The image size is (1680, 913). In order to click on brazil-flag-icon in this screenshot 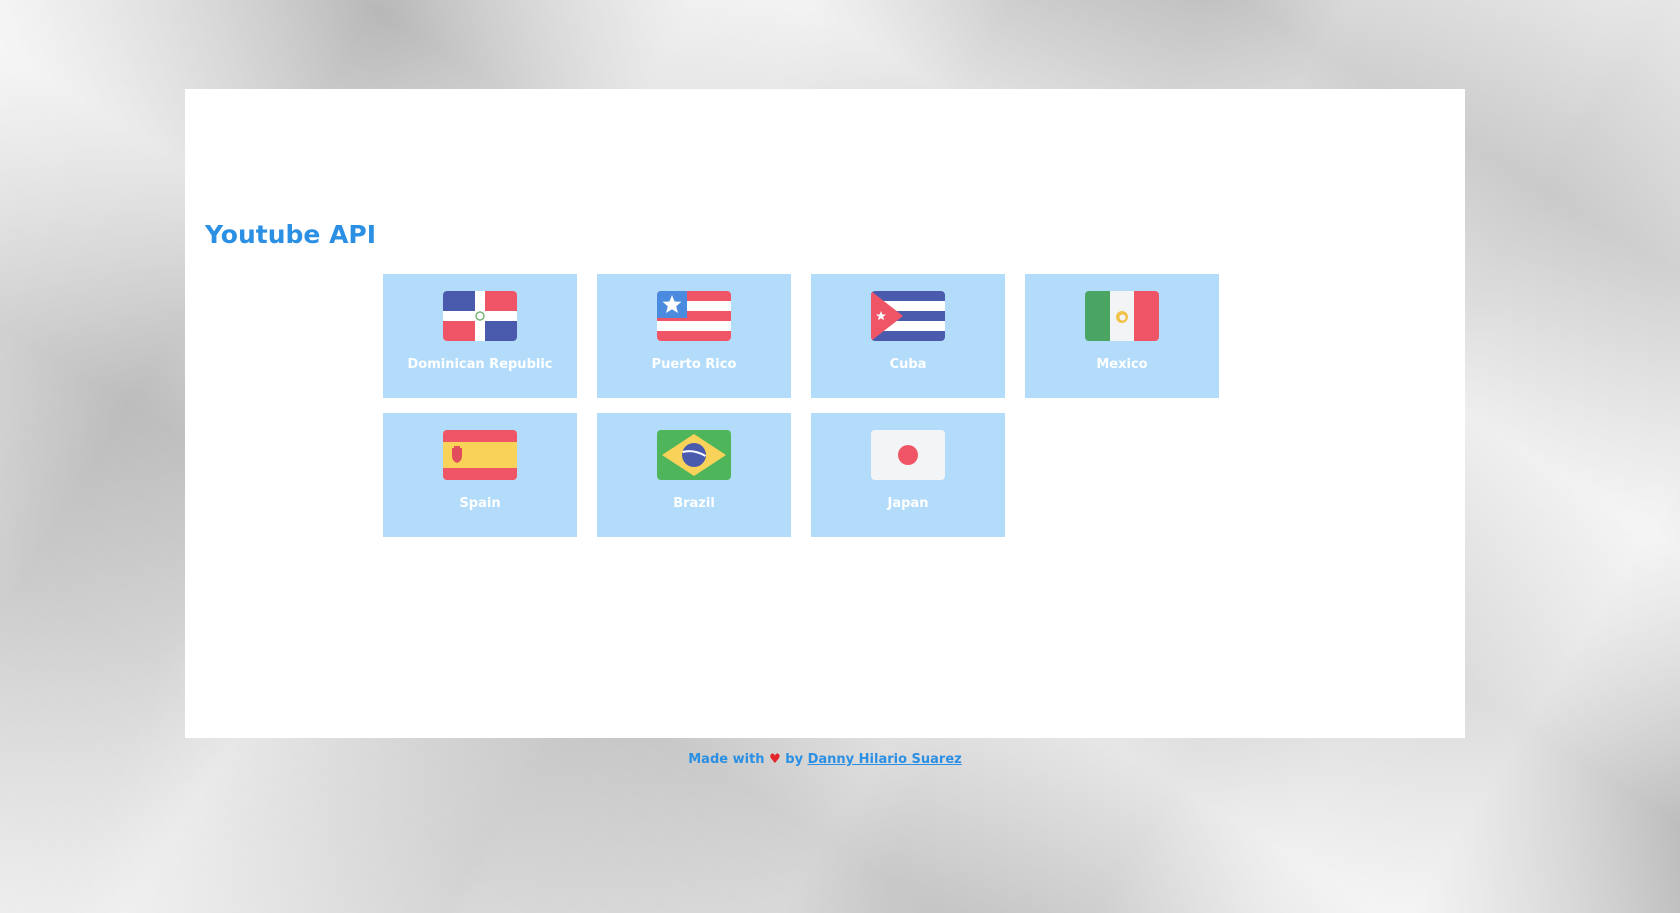, I will do `click(694, 455)`.